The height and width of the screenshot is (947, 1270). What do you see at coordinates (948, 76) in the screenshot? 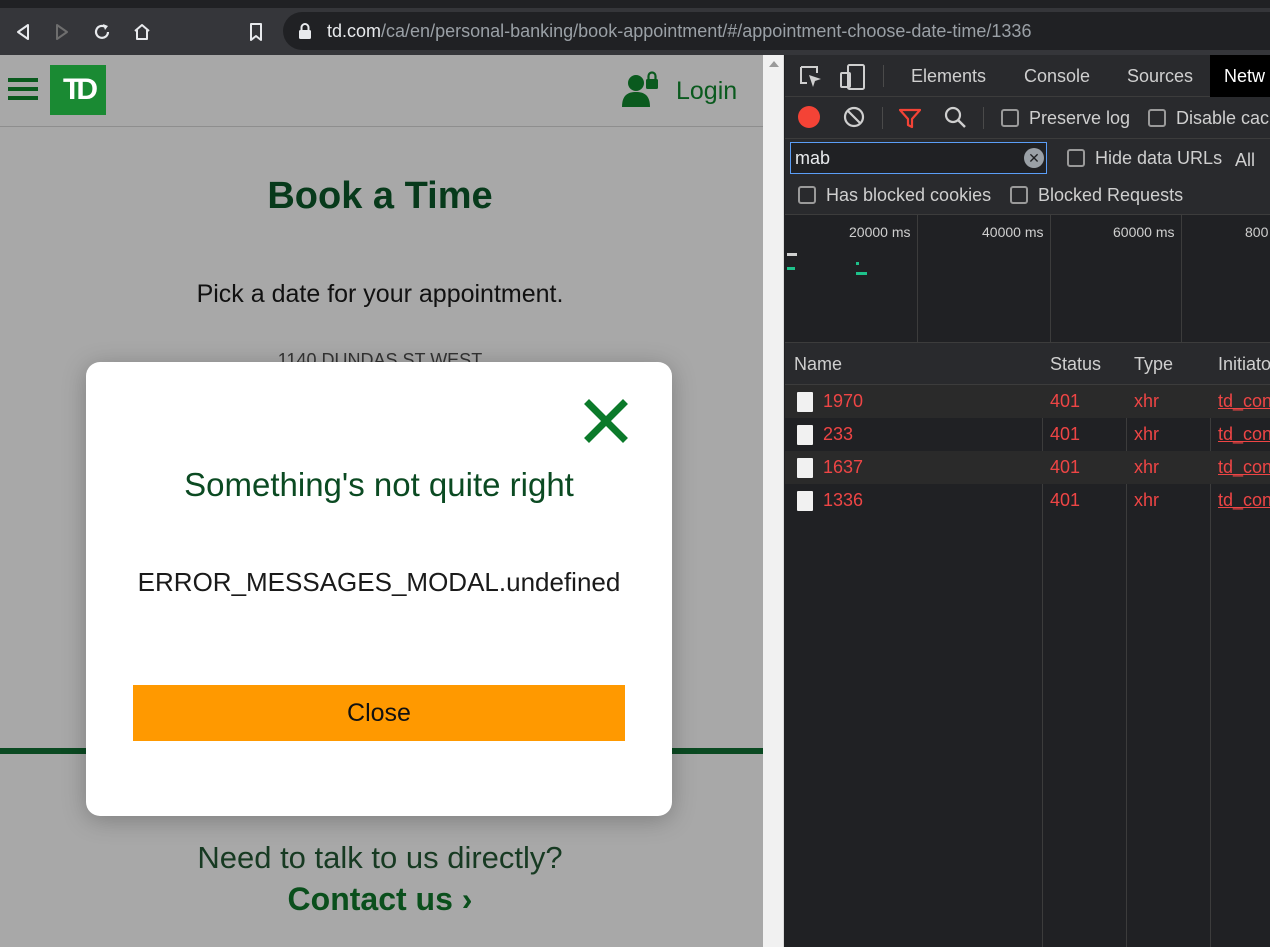
I see `tab-elements: Elements` at bounding box center [948, 76].